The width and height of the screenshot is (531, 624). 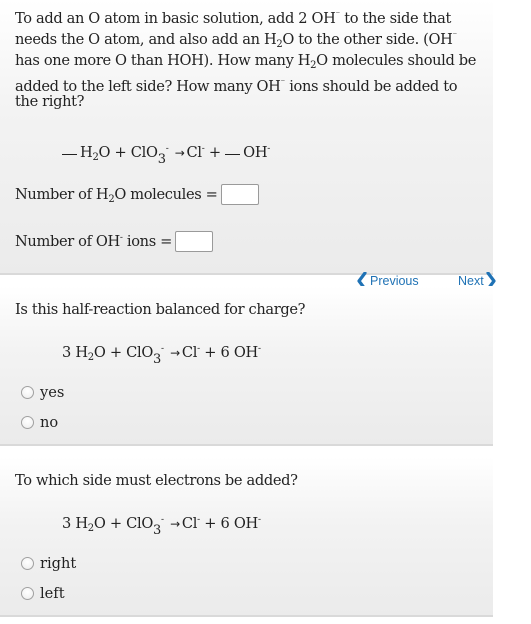 I want to click on oh-count-row: Number of OH- ions =, so click(x=114, y=241).